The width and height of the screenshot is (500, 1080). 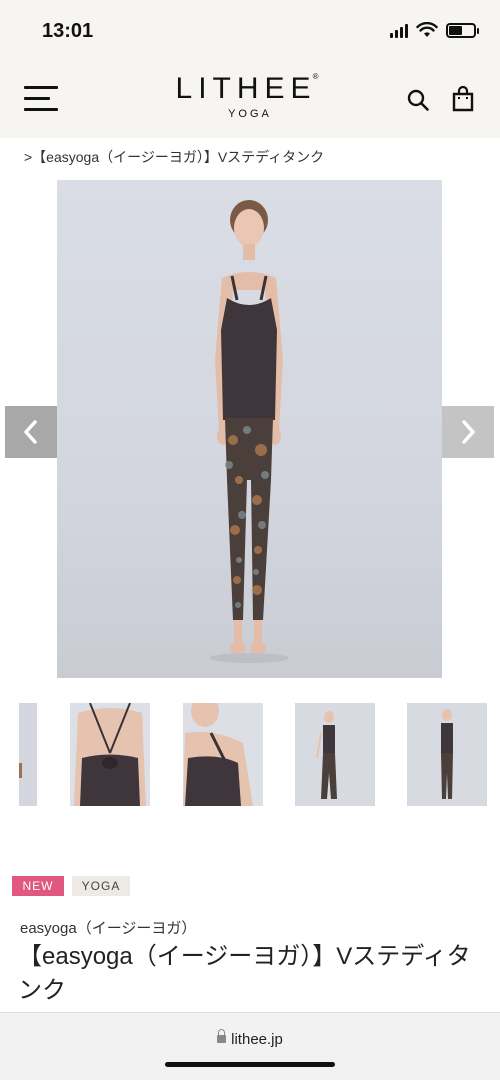 What do you see at coordinates (246, 88) in the screenshot?
I see `logo-text: LITHEE` at bounding box center [246, 88].